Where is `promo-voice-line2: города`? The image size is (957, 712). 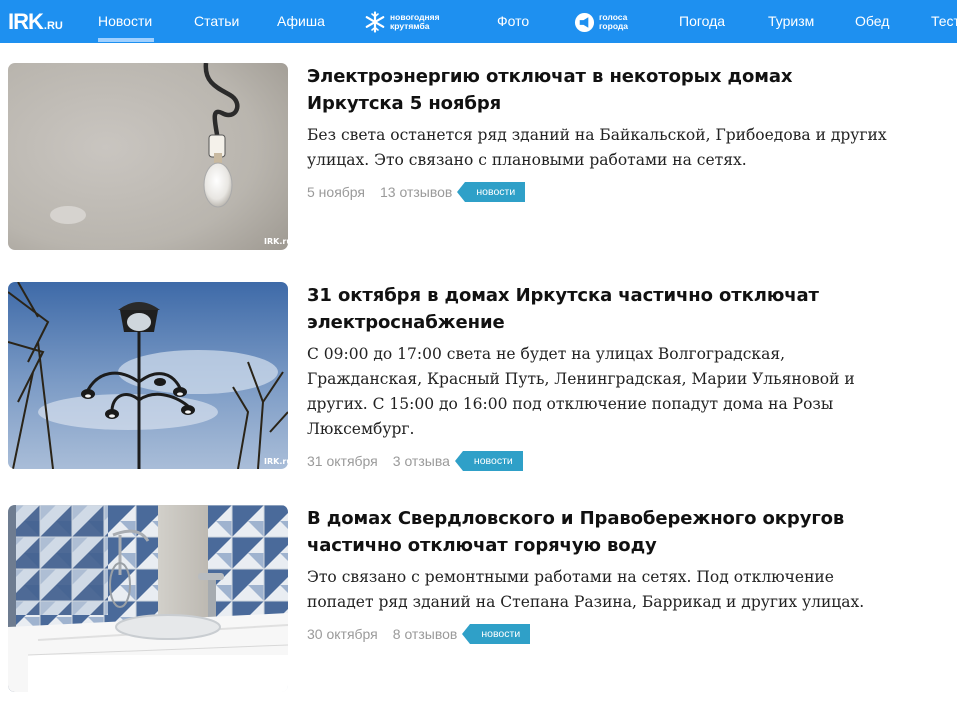
promo-voice-line2: города is located at coordinates (614, 26).